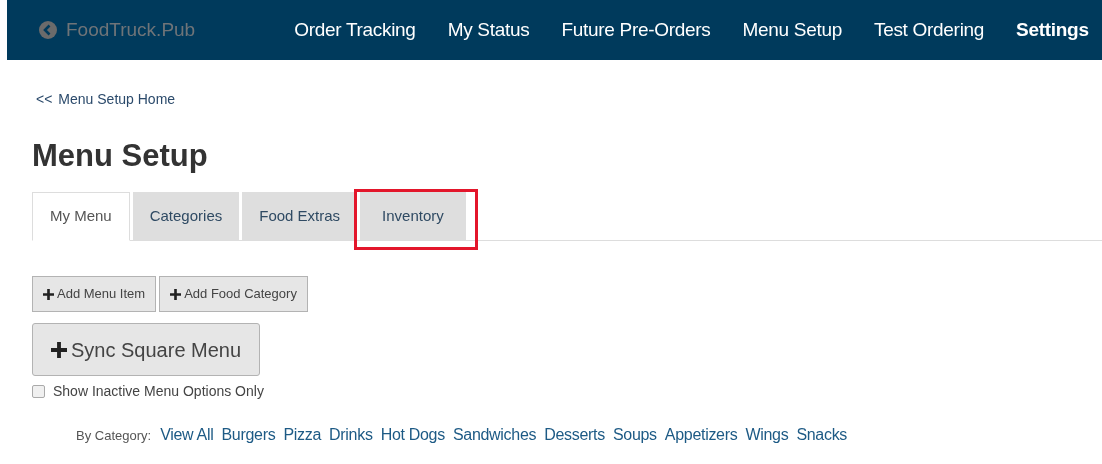 Image resolution: width=1102 pixels, height=464 pixels. Describe the element at coordinates (187, 435) in the screenshot. I see `category-link: View All` at that location.